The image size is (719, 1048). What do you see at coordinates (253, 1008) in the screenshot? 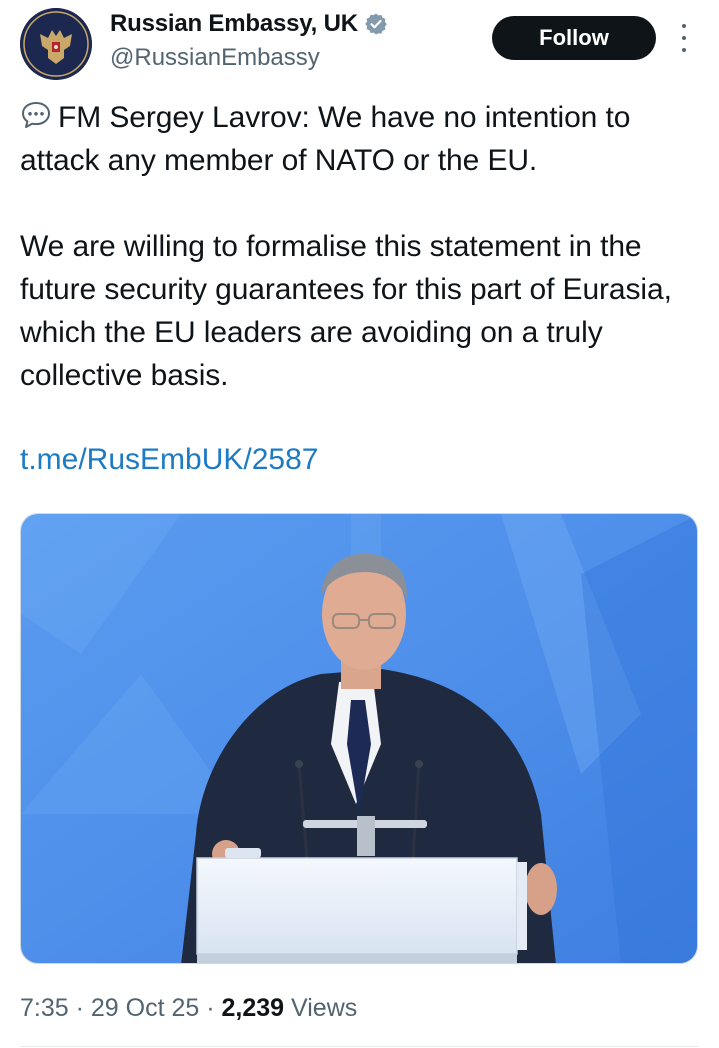
I see `views-count: 2,239` at bounding box center [253, 1008].